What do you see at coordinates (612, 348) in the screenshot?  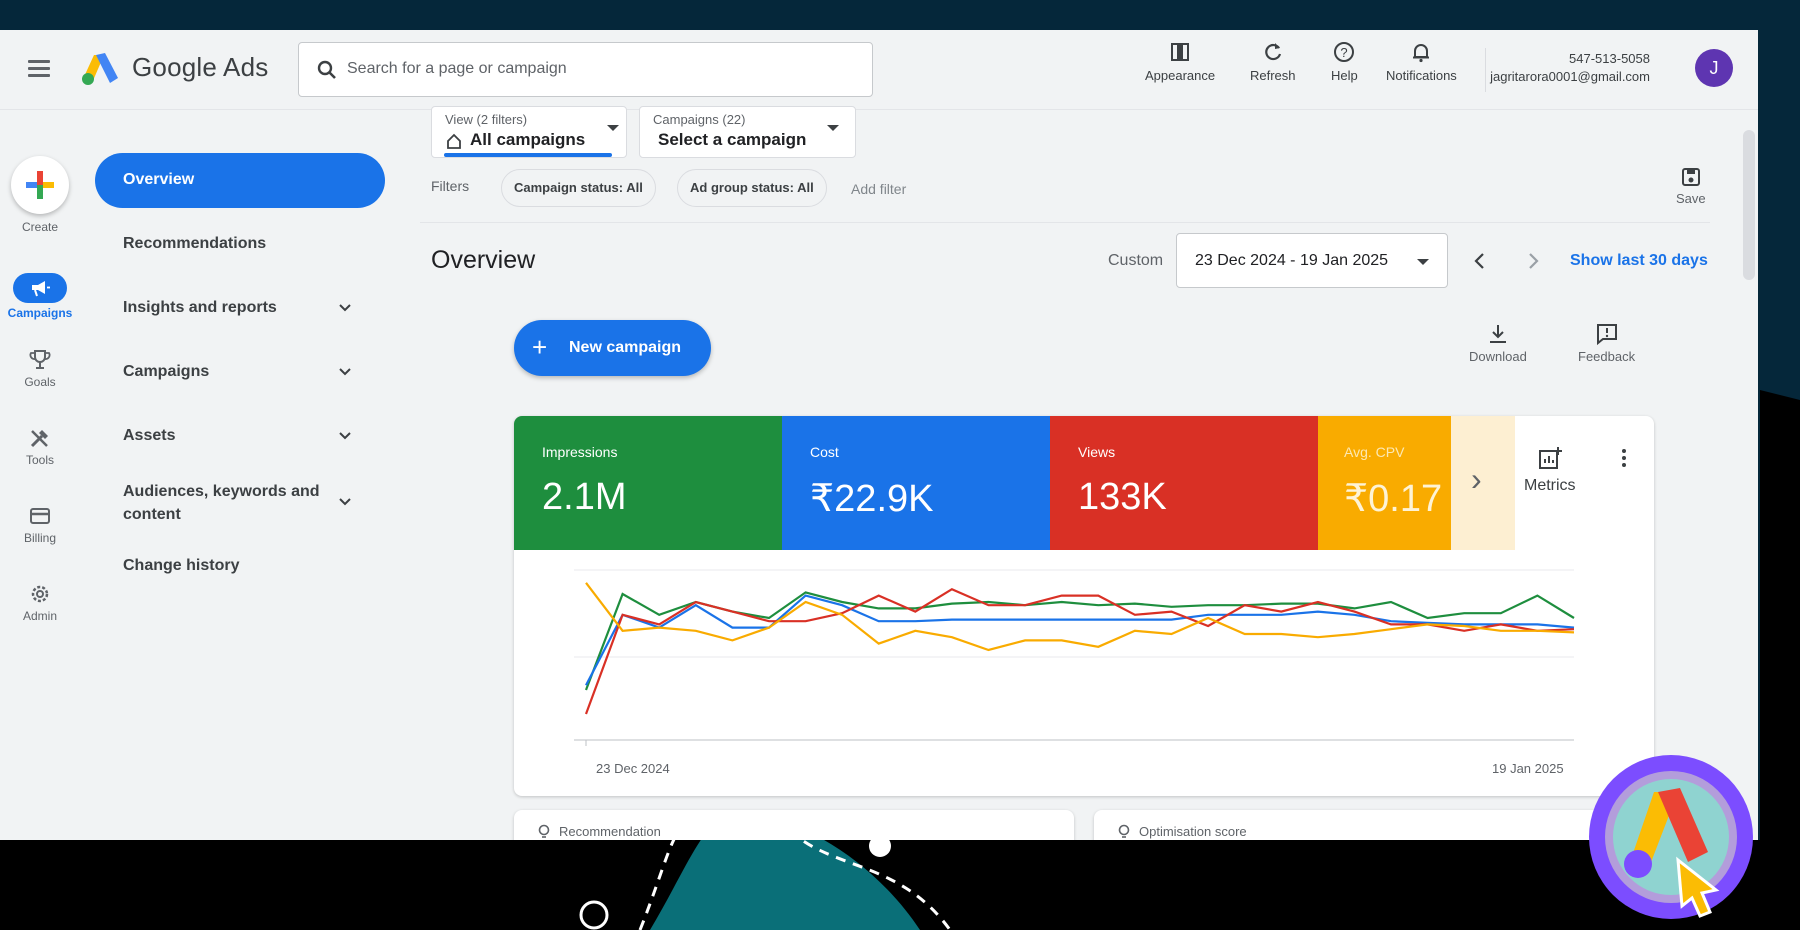 I see `new-campaign-button: + New campaign` at bounding box center [612, 348].